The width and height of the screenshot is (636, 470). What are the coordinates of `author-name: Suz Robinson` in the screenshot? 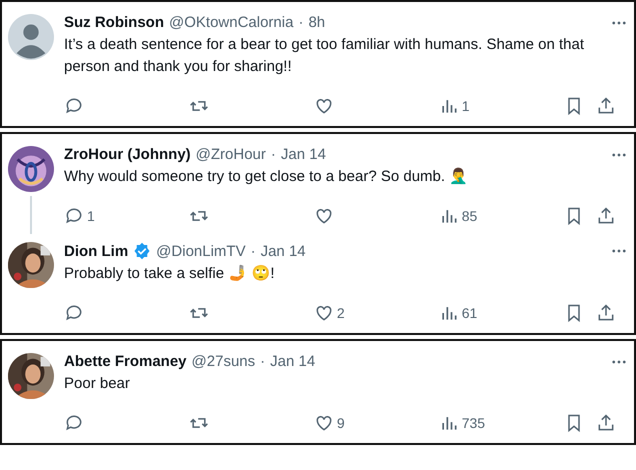 It's located at (114, 22).